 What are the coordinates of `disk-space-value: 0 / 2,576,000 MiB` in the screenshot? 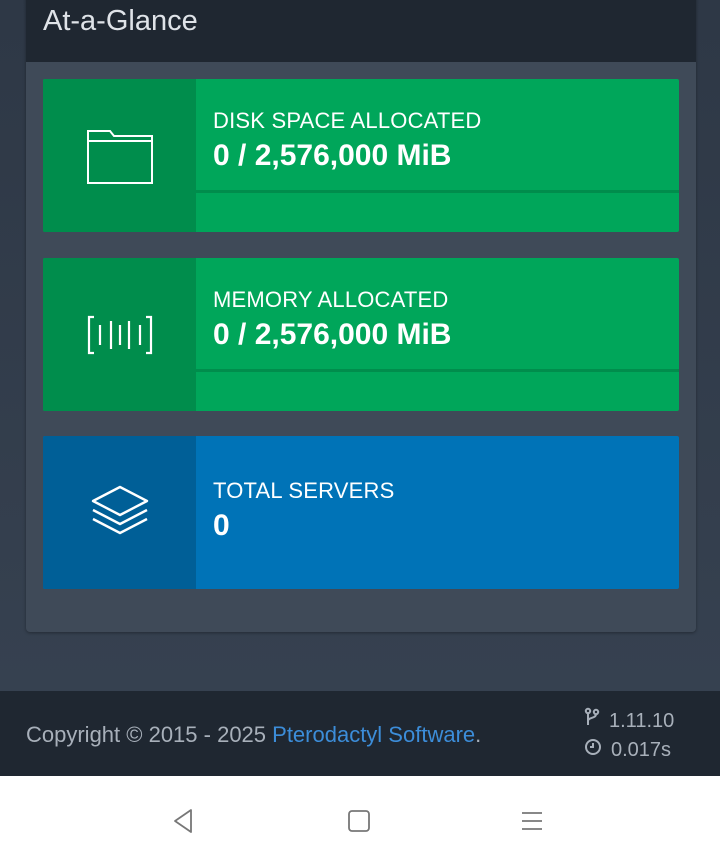 It's located at (332, 155).